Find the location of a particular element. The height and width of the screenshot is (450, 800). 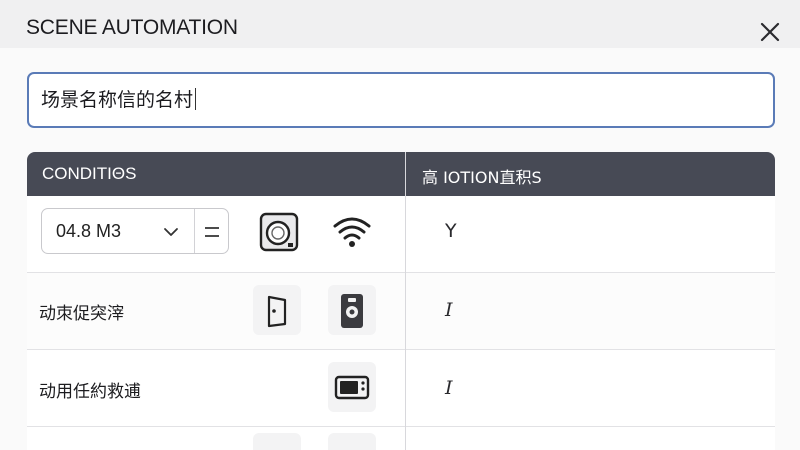

close-button is located at coordinates (770, 32).